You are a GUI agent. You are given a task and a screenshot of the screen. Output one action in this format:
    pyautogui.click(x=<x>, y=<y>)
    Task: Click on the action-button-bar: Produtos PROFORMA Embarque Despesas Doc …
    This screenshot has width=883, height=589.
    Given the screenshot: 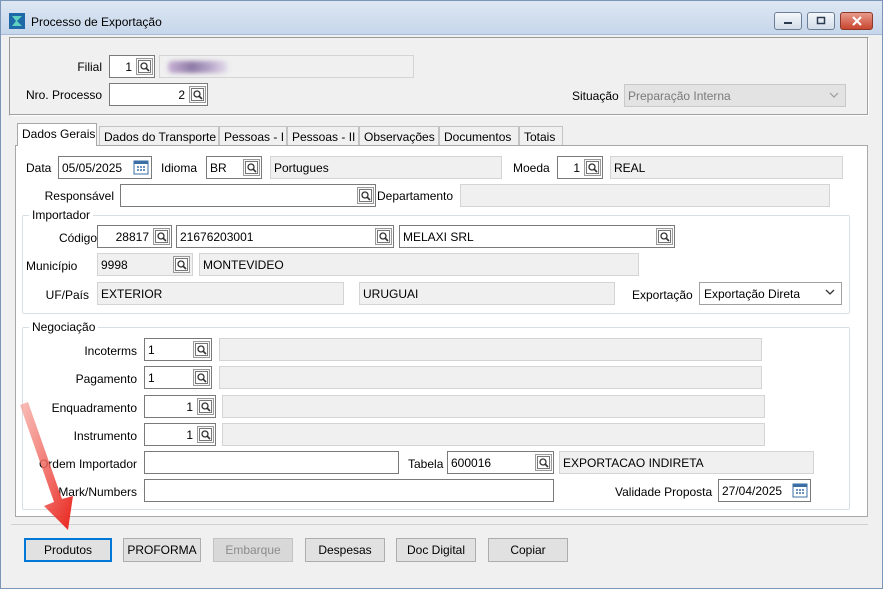 What is the action you would take?
    pyautogui.click(x=439, y=547)
    